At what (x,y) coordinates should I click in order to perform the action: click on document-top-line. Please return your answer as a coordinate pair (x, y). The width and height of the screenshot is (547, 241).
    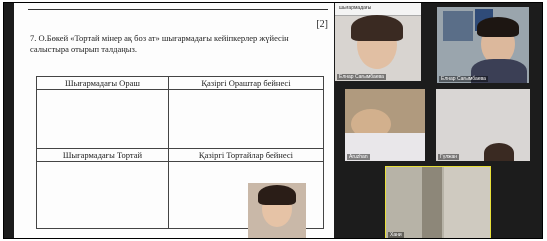
    Looking at the image, I should click on (178, 9).